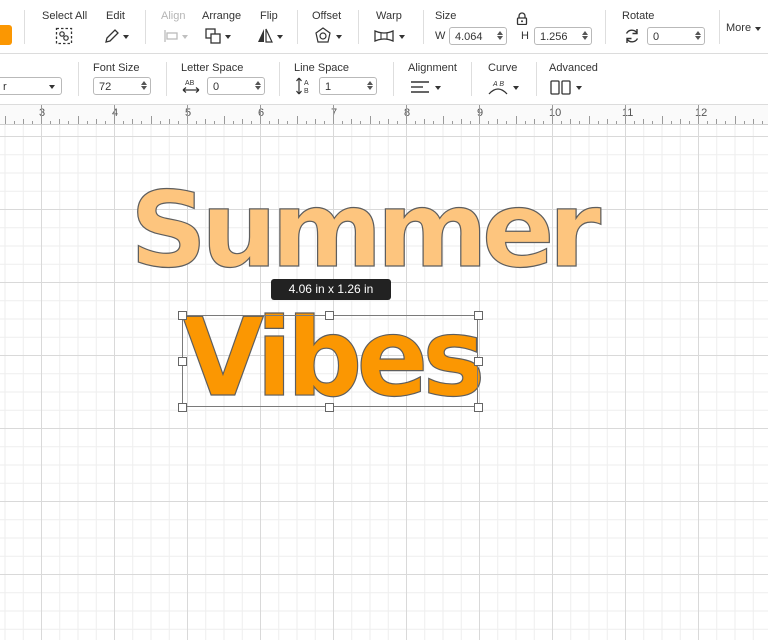  What do you see at coordinates (516, 88) in the screenshot?
I see `curve-caret-icon` at bounding box center [516, 88].